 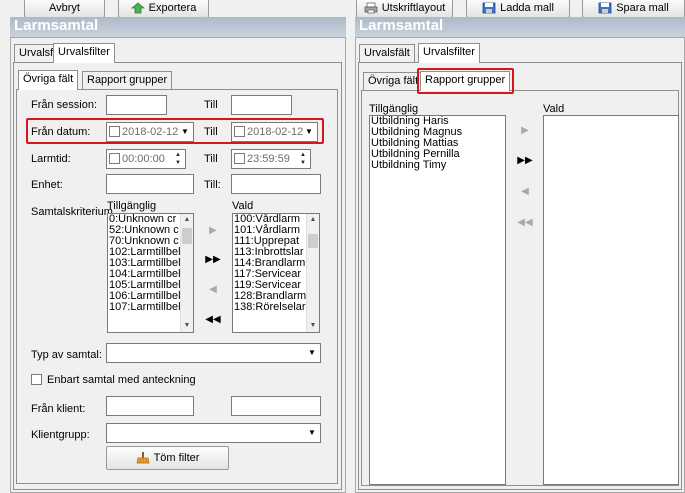 I want to click on call-criteria-label: Samtalskriterium, so click(x=72, y=212).